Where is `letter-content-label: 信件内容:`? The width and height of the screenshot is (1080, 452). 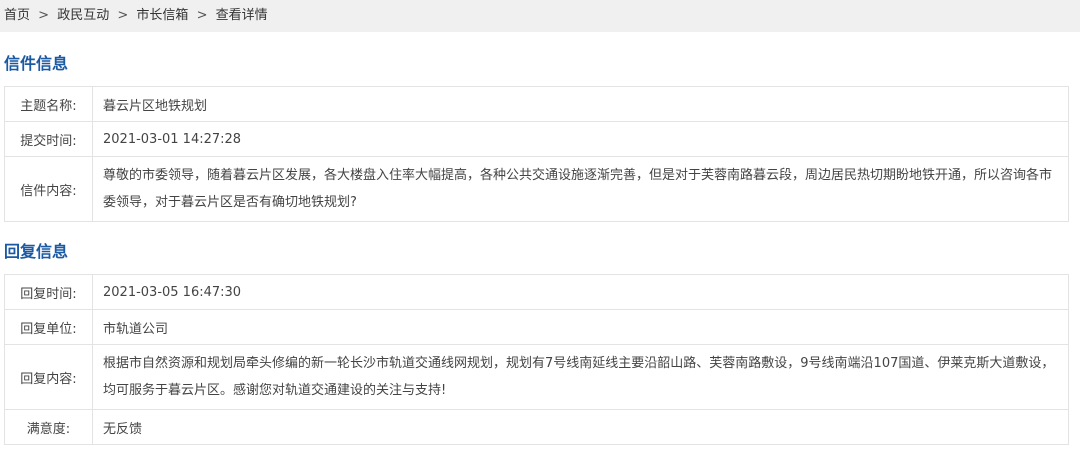
letter-content-label: 信件内容: is located at coordinates (48, 189).